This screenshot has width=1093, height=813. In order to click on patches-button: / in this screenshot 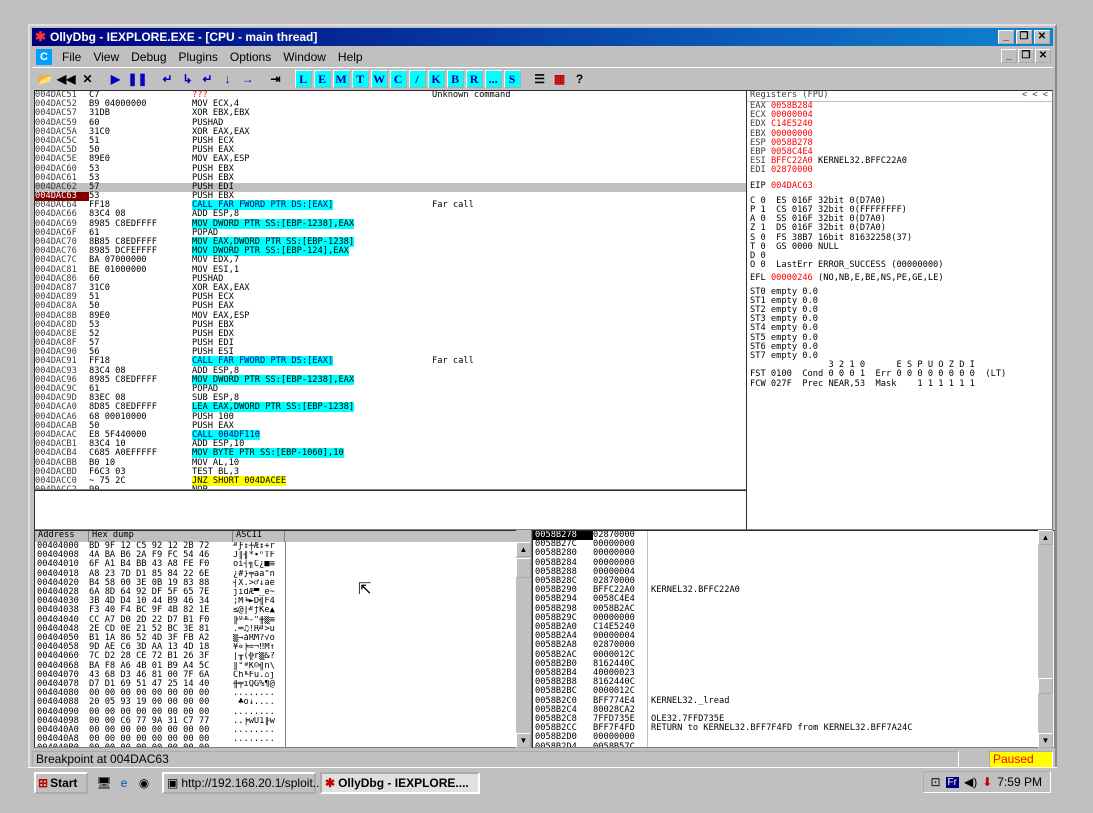, I will do `click(417, 78)`.